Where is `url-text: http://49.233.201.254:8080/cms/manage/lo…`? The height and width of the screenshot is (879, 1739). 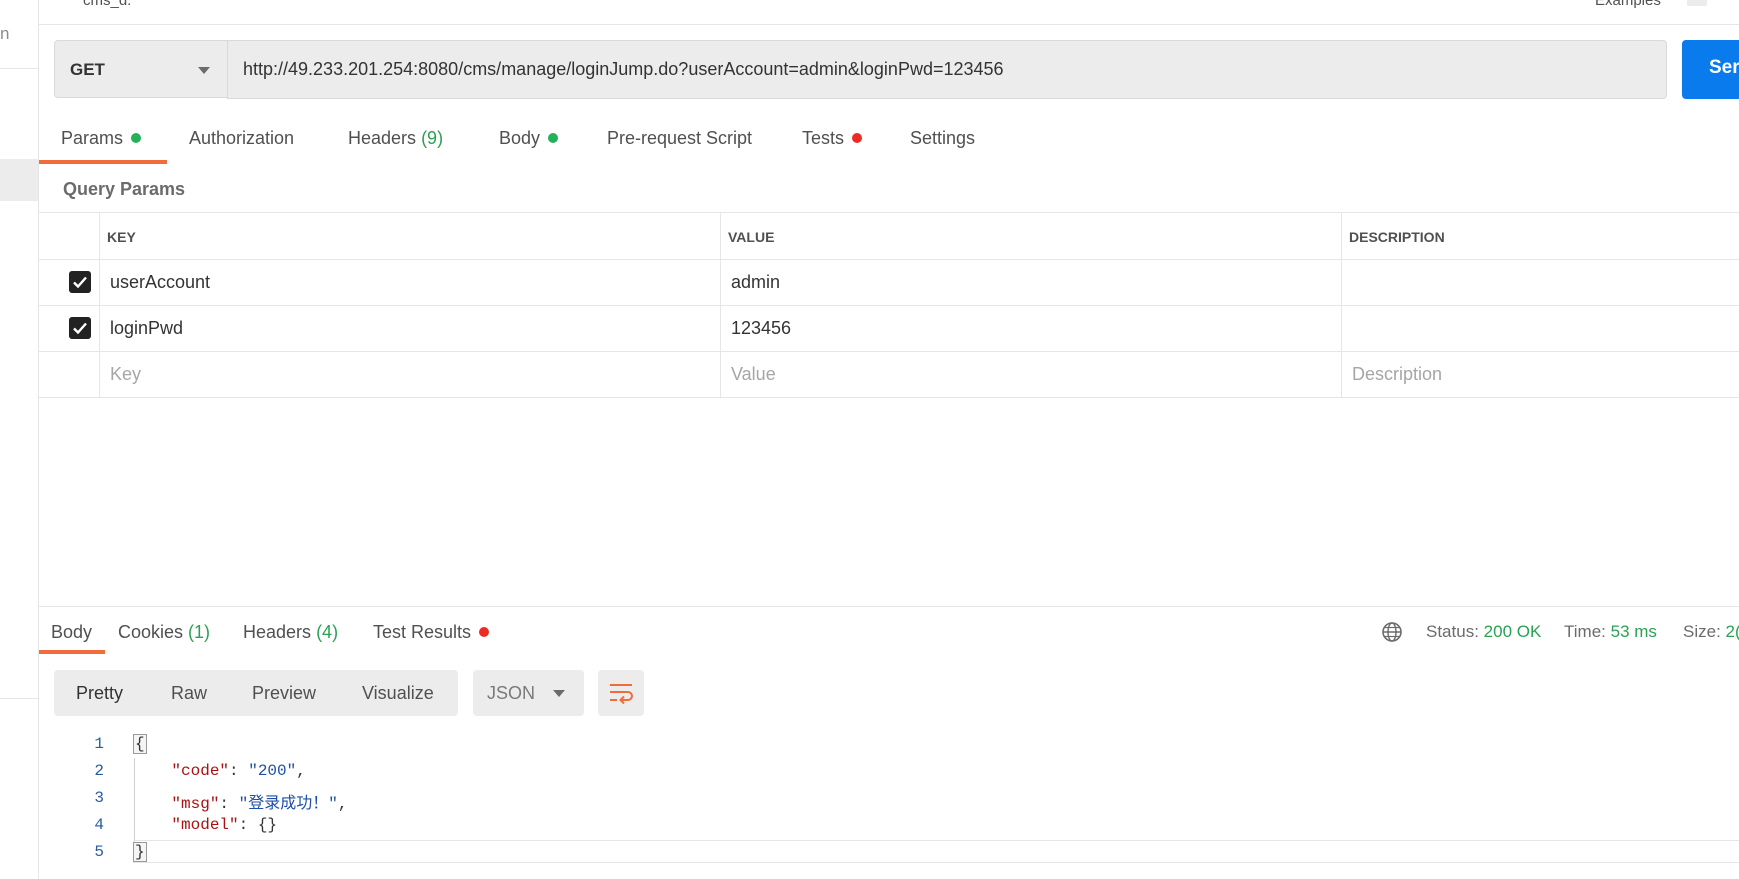 url-text: http://49.233.201.254:8080/cms/manage/lo… is located at coordinates (623, 69).